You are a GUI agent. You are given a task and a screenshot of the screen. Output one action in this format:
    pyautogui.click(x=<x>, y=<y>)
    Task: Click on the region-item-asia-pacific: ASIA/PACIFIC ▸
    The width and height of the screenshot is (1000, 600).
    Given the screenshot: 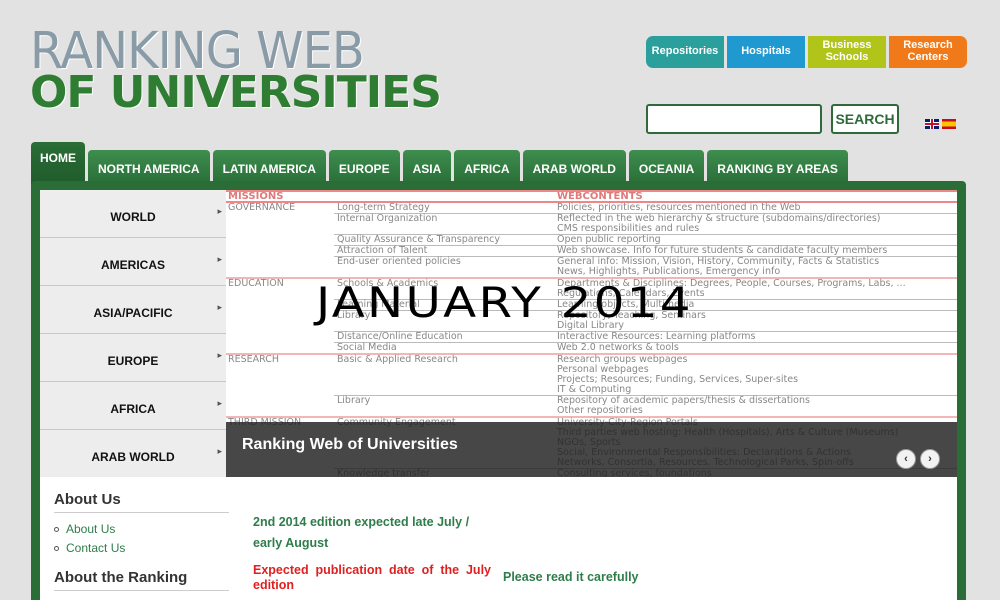 What is the action you would take?
    pyautogui.click(x=133, y=310)
    